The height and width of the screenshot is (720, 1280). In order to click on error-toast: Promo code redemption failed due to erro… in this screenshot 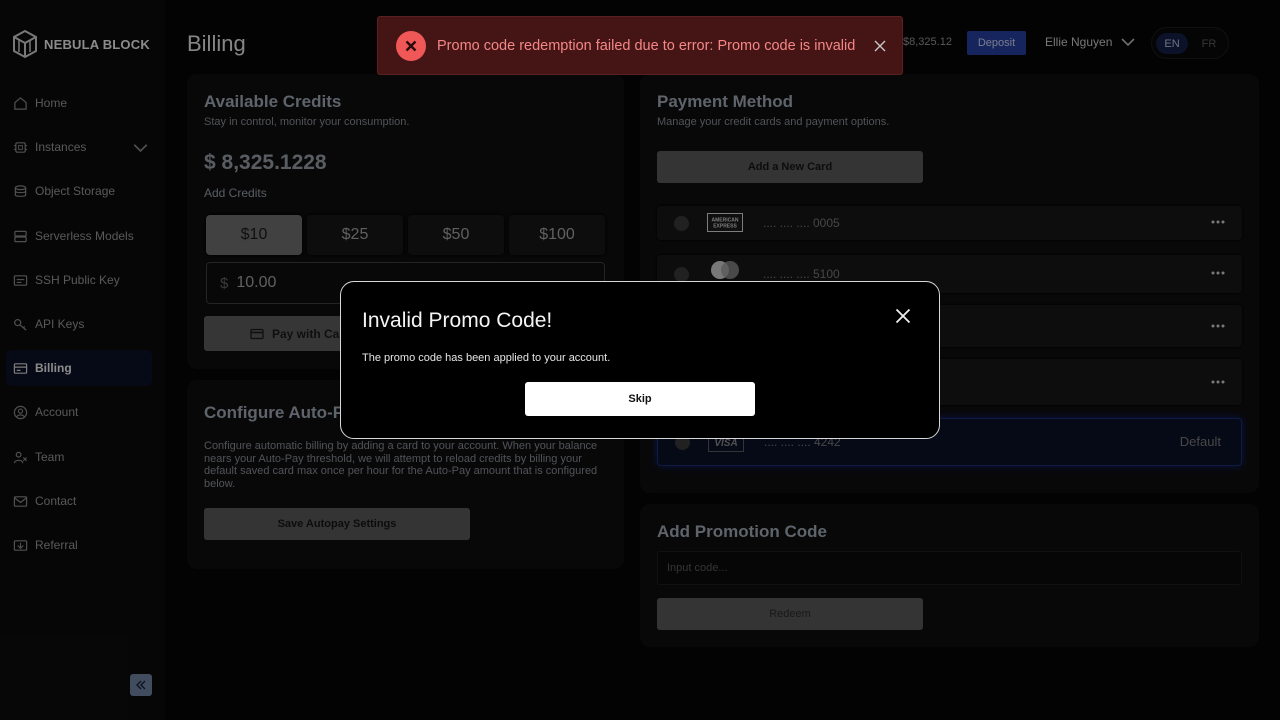, I will do `click(640, 45)`.